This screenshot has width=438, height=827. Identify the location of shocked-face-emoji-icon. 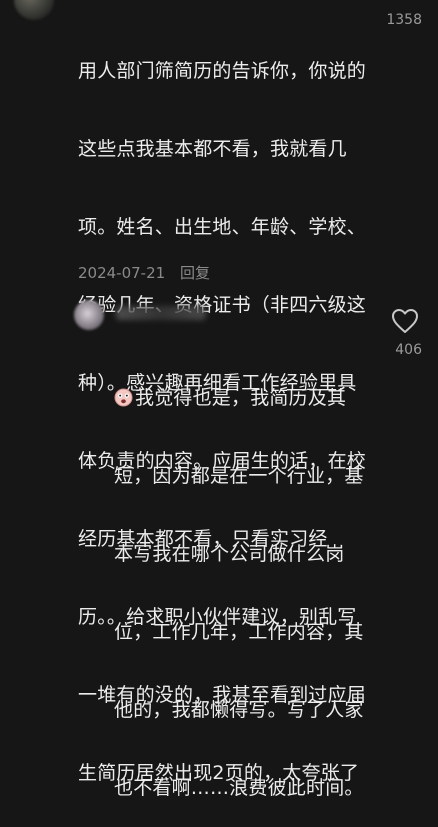
(123, 397).